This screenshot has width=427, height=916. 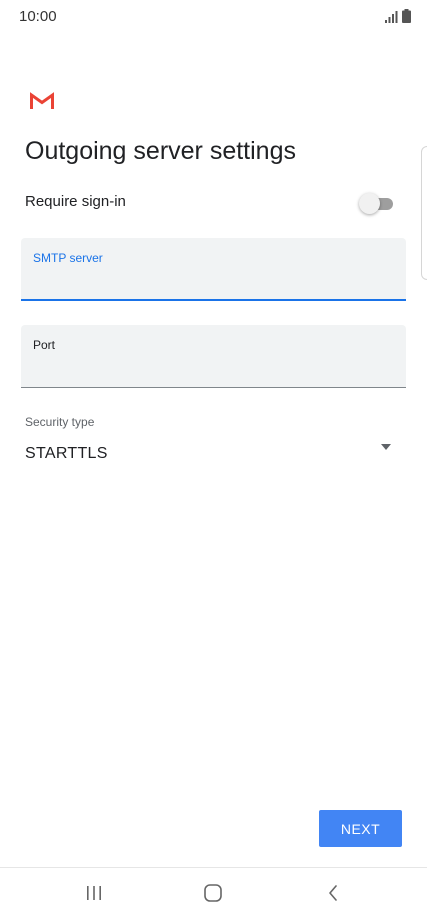 What do you see at coordinates (60, 422) in the screenshot?
I see `security-type-label: Security type` at bounding box center [60, 422].